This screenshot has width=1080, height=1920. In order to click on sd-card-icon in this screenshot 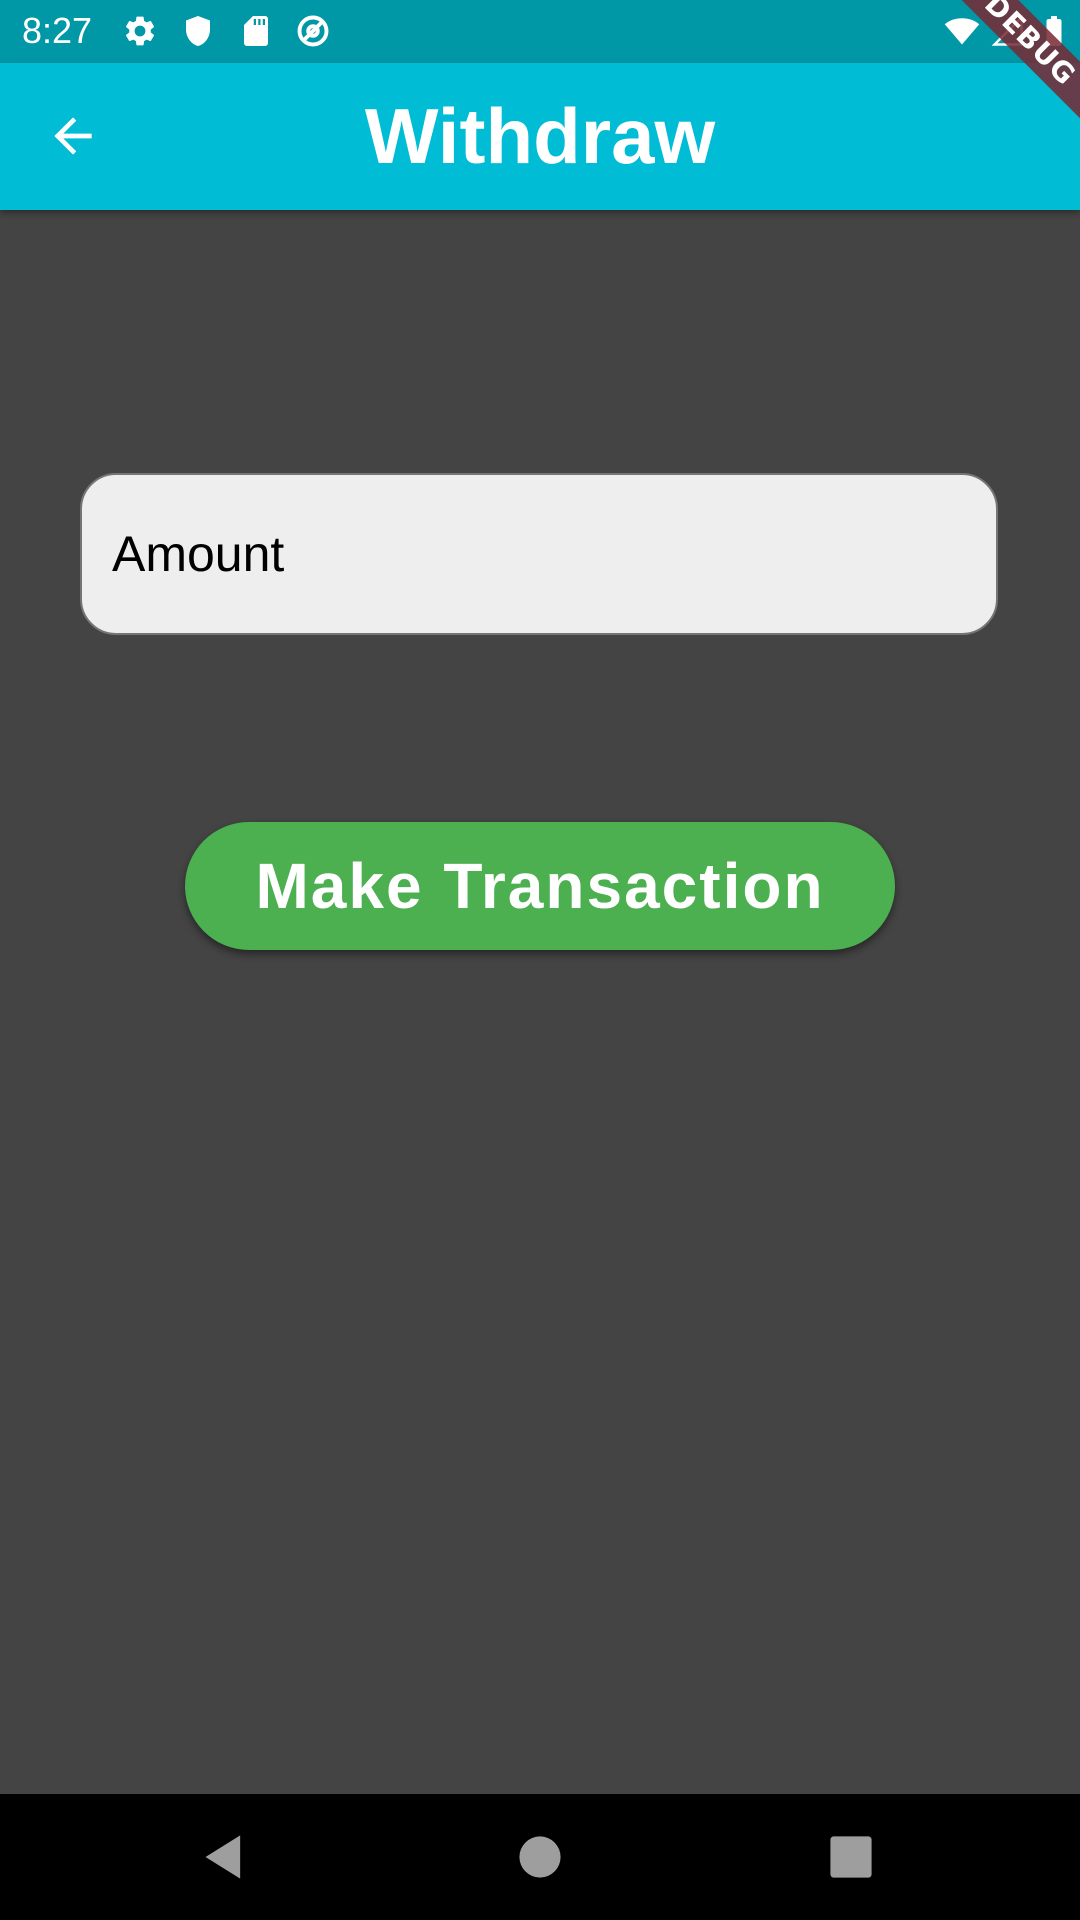, I will do `click(256, 31)`.